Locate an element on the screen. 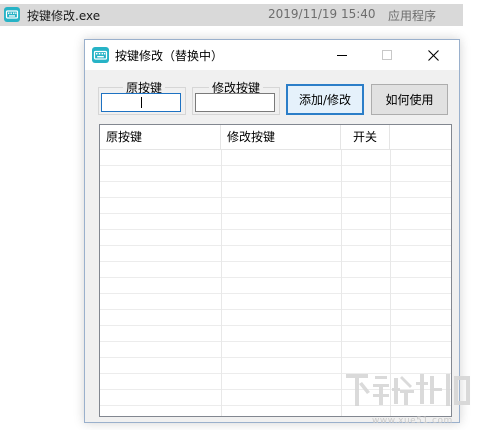 The width and height of the screenshot is (481, 430). file-date-modified: 2019/11/19 15:40 is located at coordinates (322, 14).